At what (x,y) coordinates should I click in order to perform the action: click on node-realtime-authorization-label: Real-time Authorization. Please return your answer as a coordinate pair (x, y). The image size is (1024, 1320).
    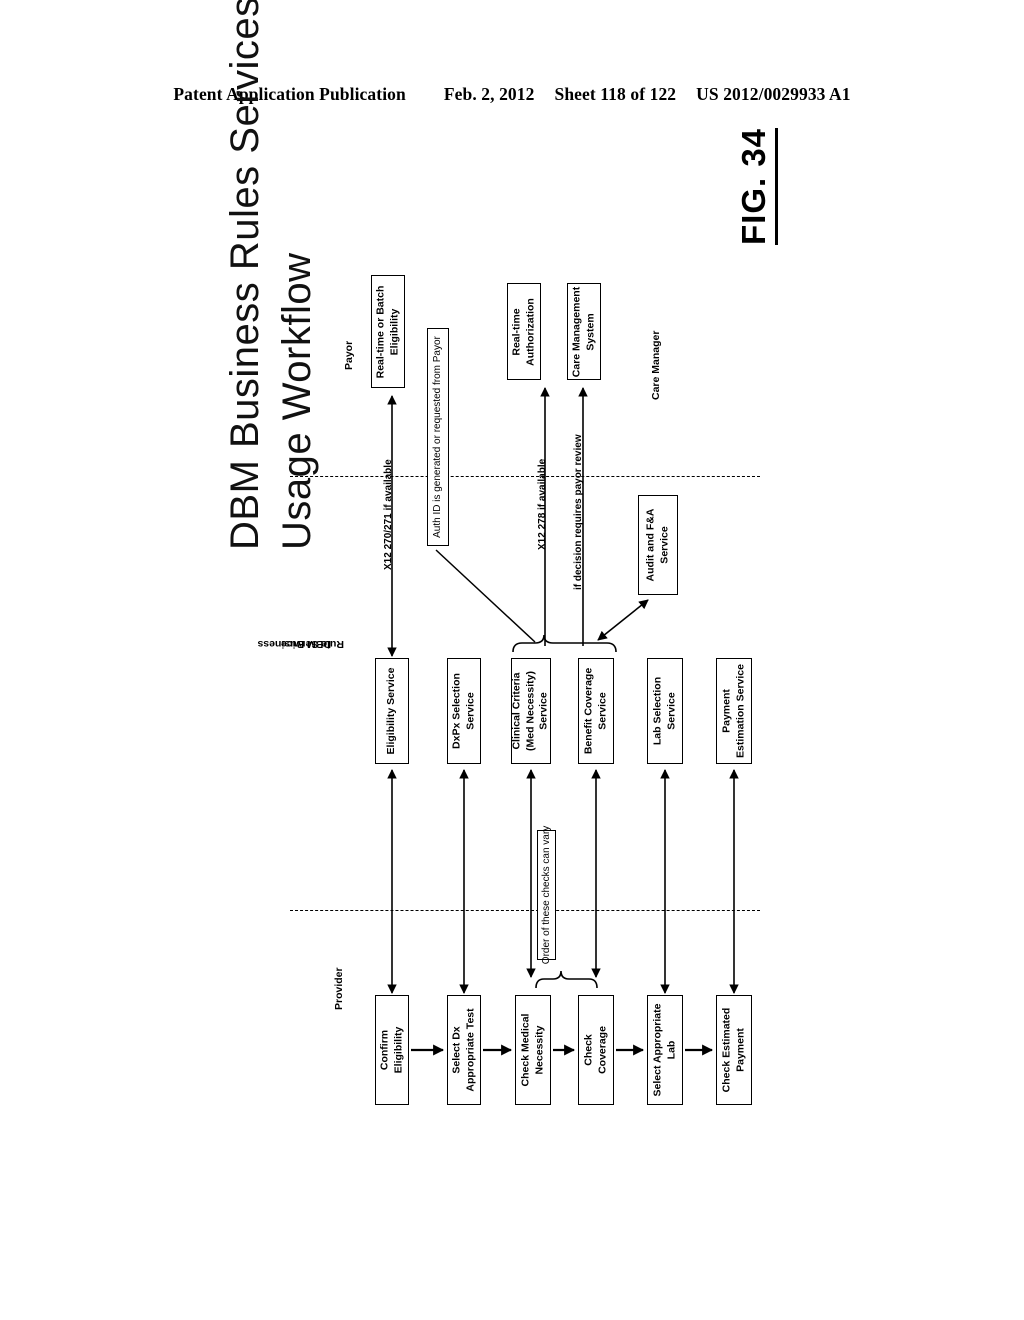
    Looking at the image, I should click on (523, 331).